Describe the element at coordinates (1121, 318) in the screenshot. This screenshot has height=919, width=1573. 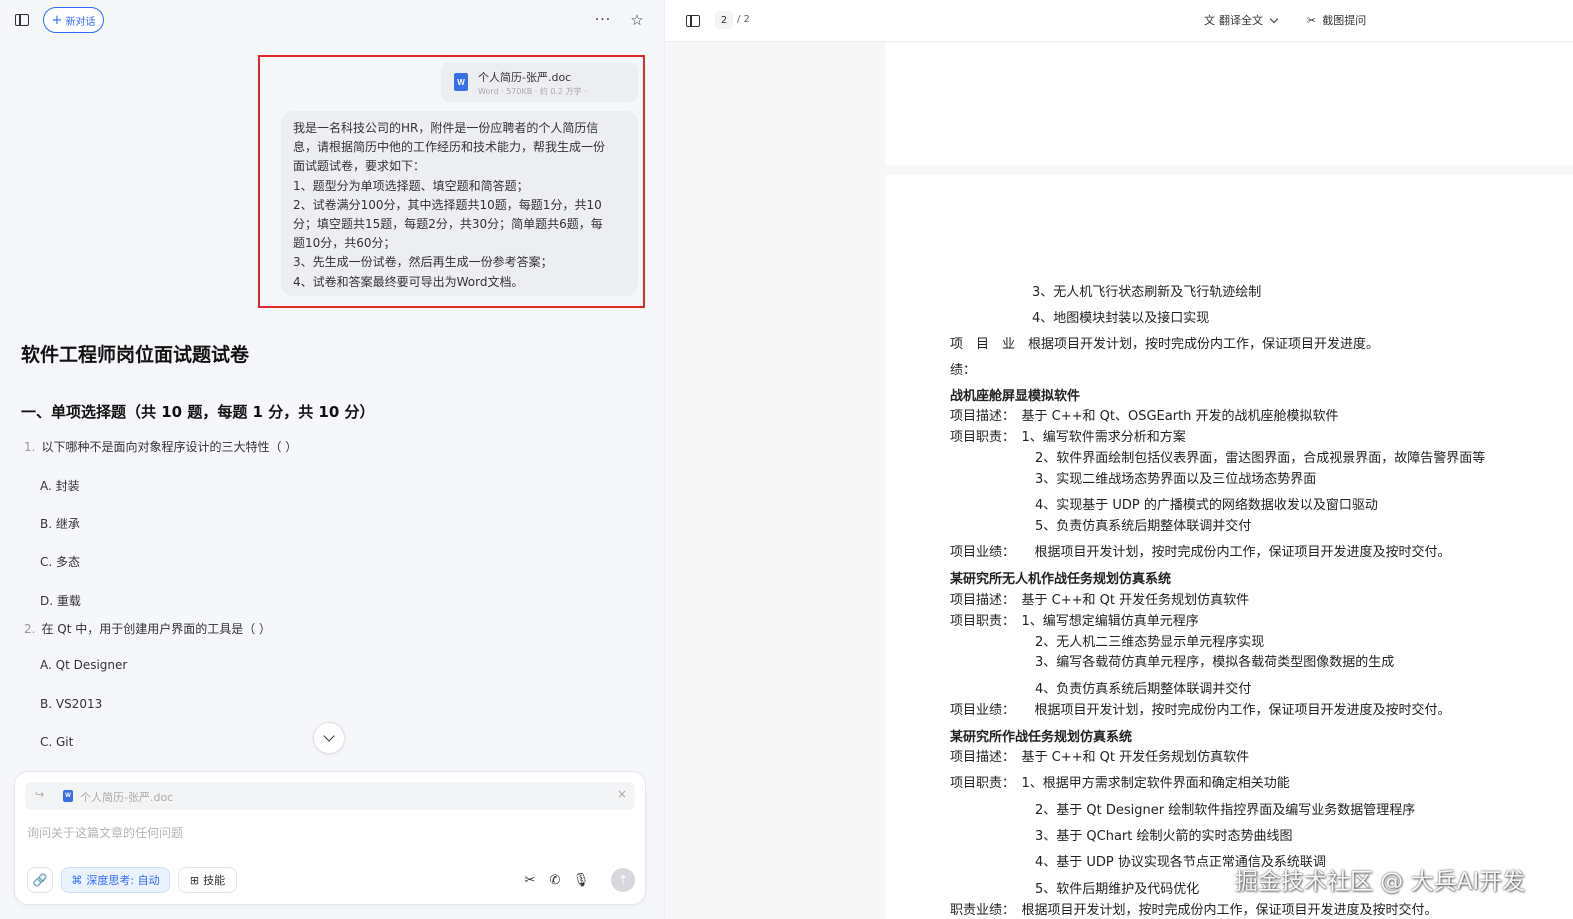
I see `document-line: 4、地图模块封装以及接口实现` at that location.